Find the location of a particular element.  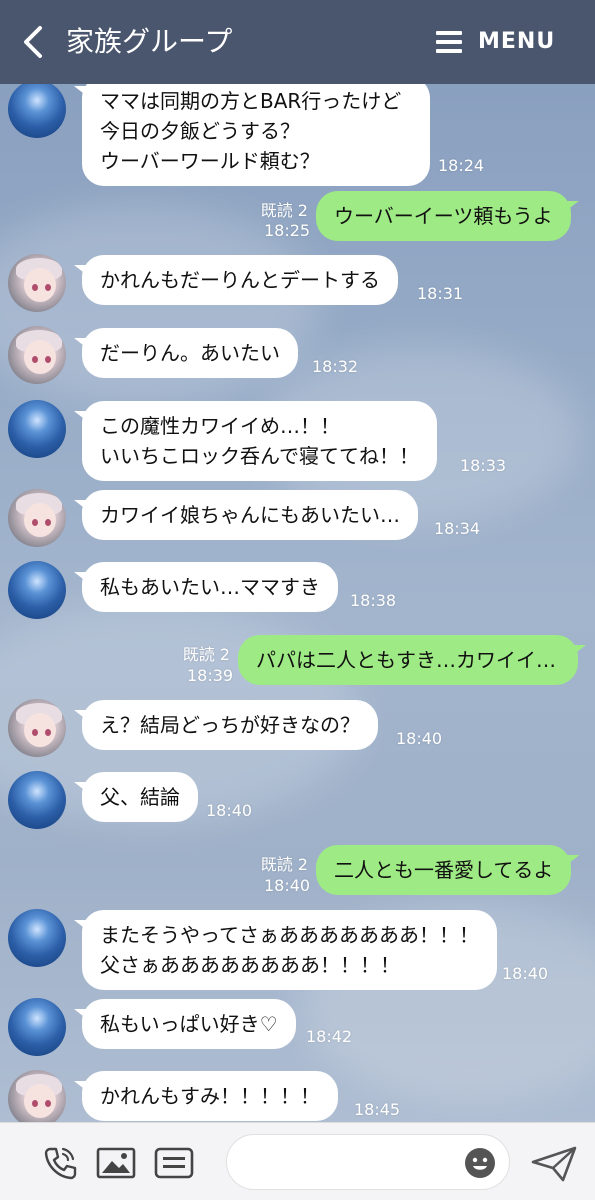

image-icon is located at coordinates (116, 1163).